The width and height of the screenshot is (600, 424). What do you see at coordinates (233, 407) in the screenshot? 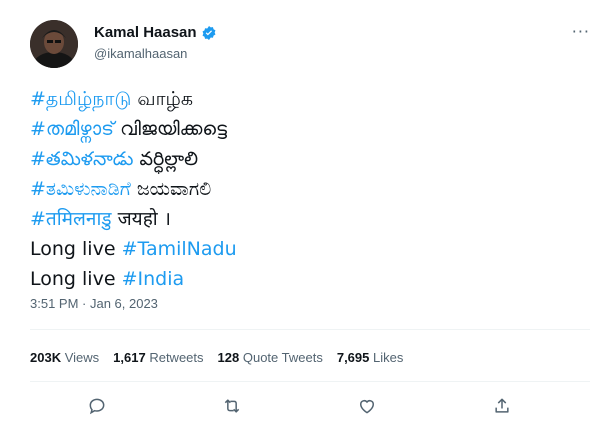
I see `retweet-icon` at bounding box center [233, 407].